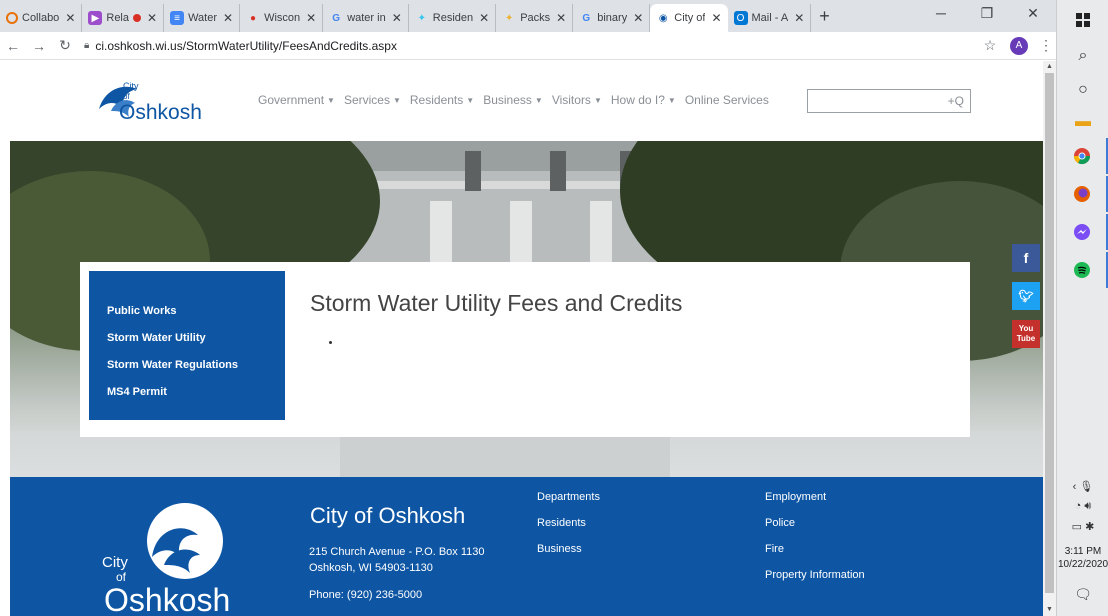  I want to click on lock-icon: 🔒︎, so click(87, 45).